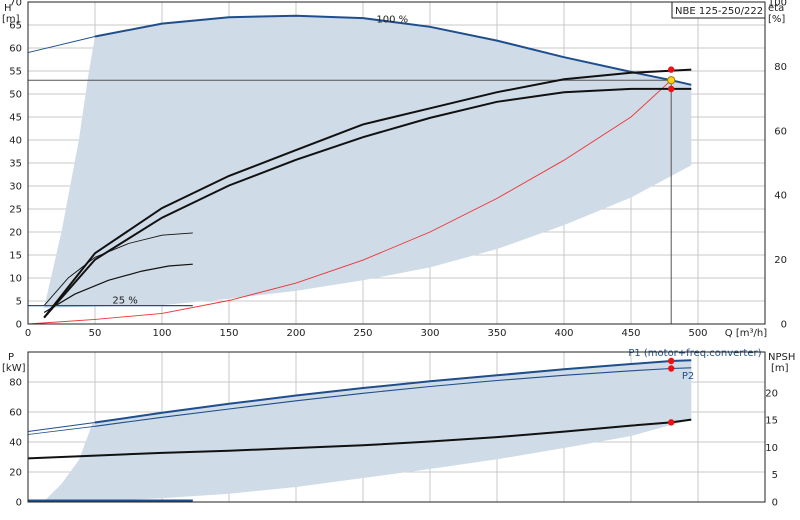 The width and height of the screenshot is (800, 520). Describe the element at coordinates (780, 196) in the screenshot. I see `top-y2tick-40: 40` at that location.